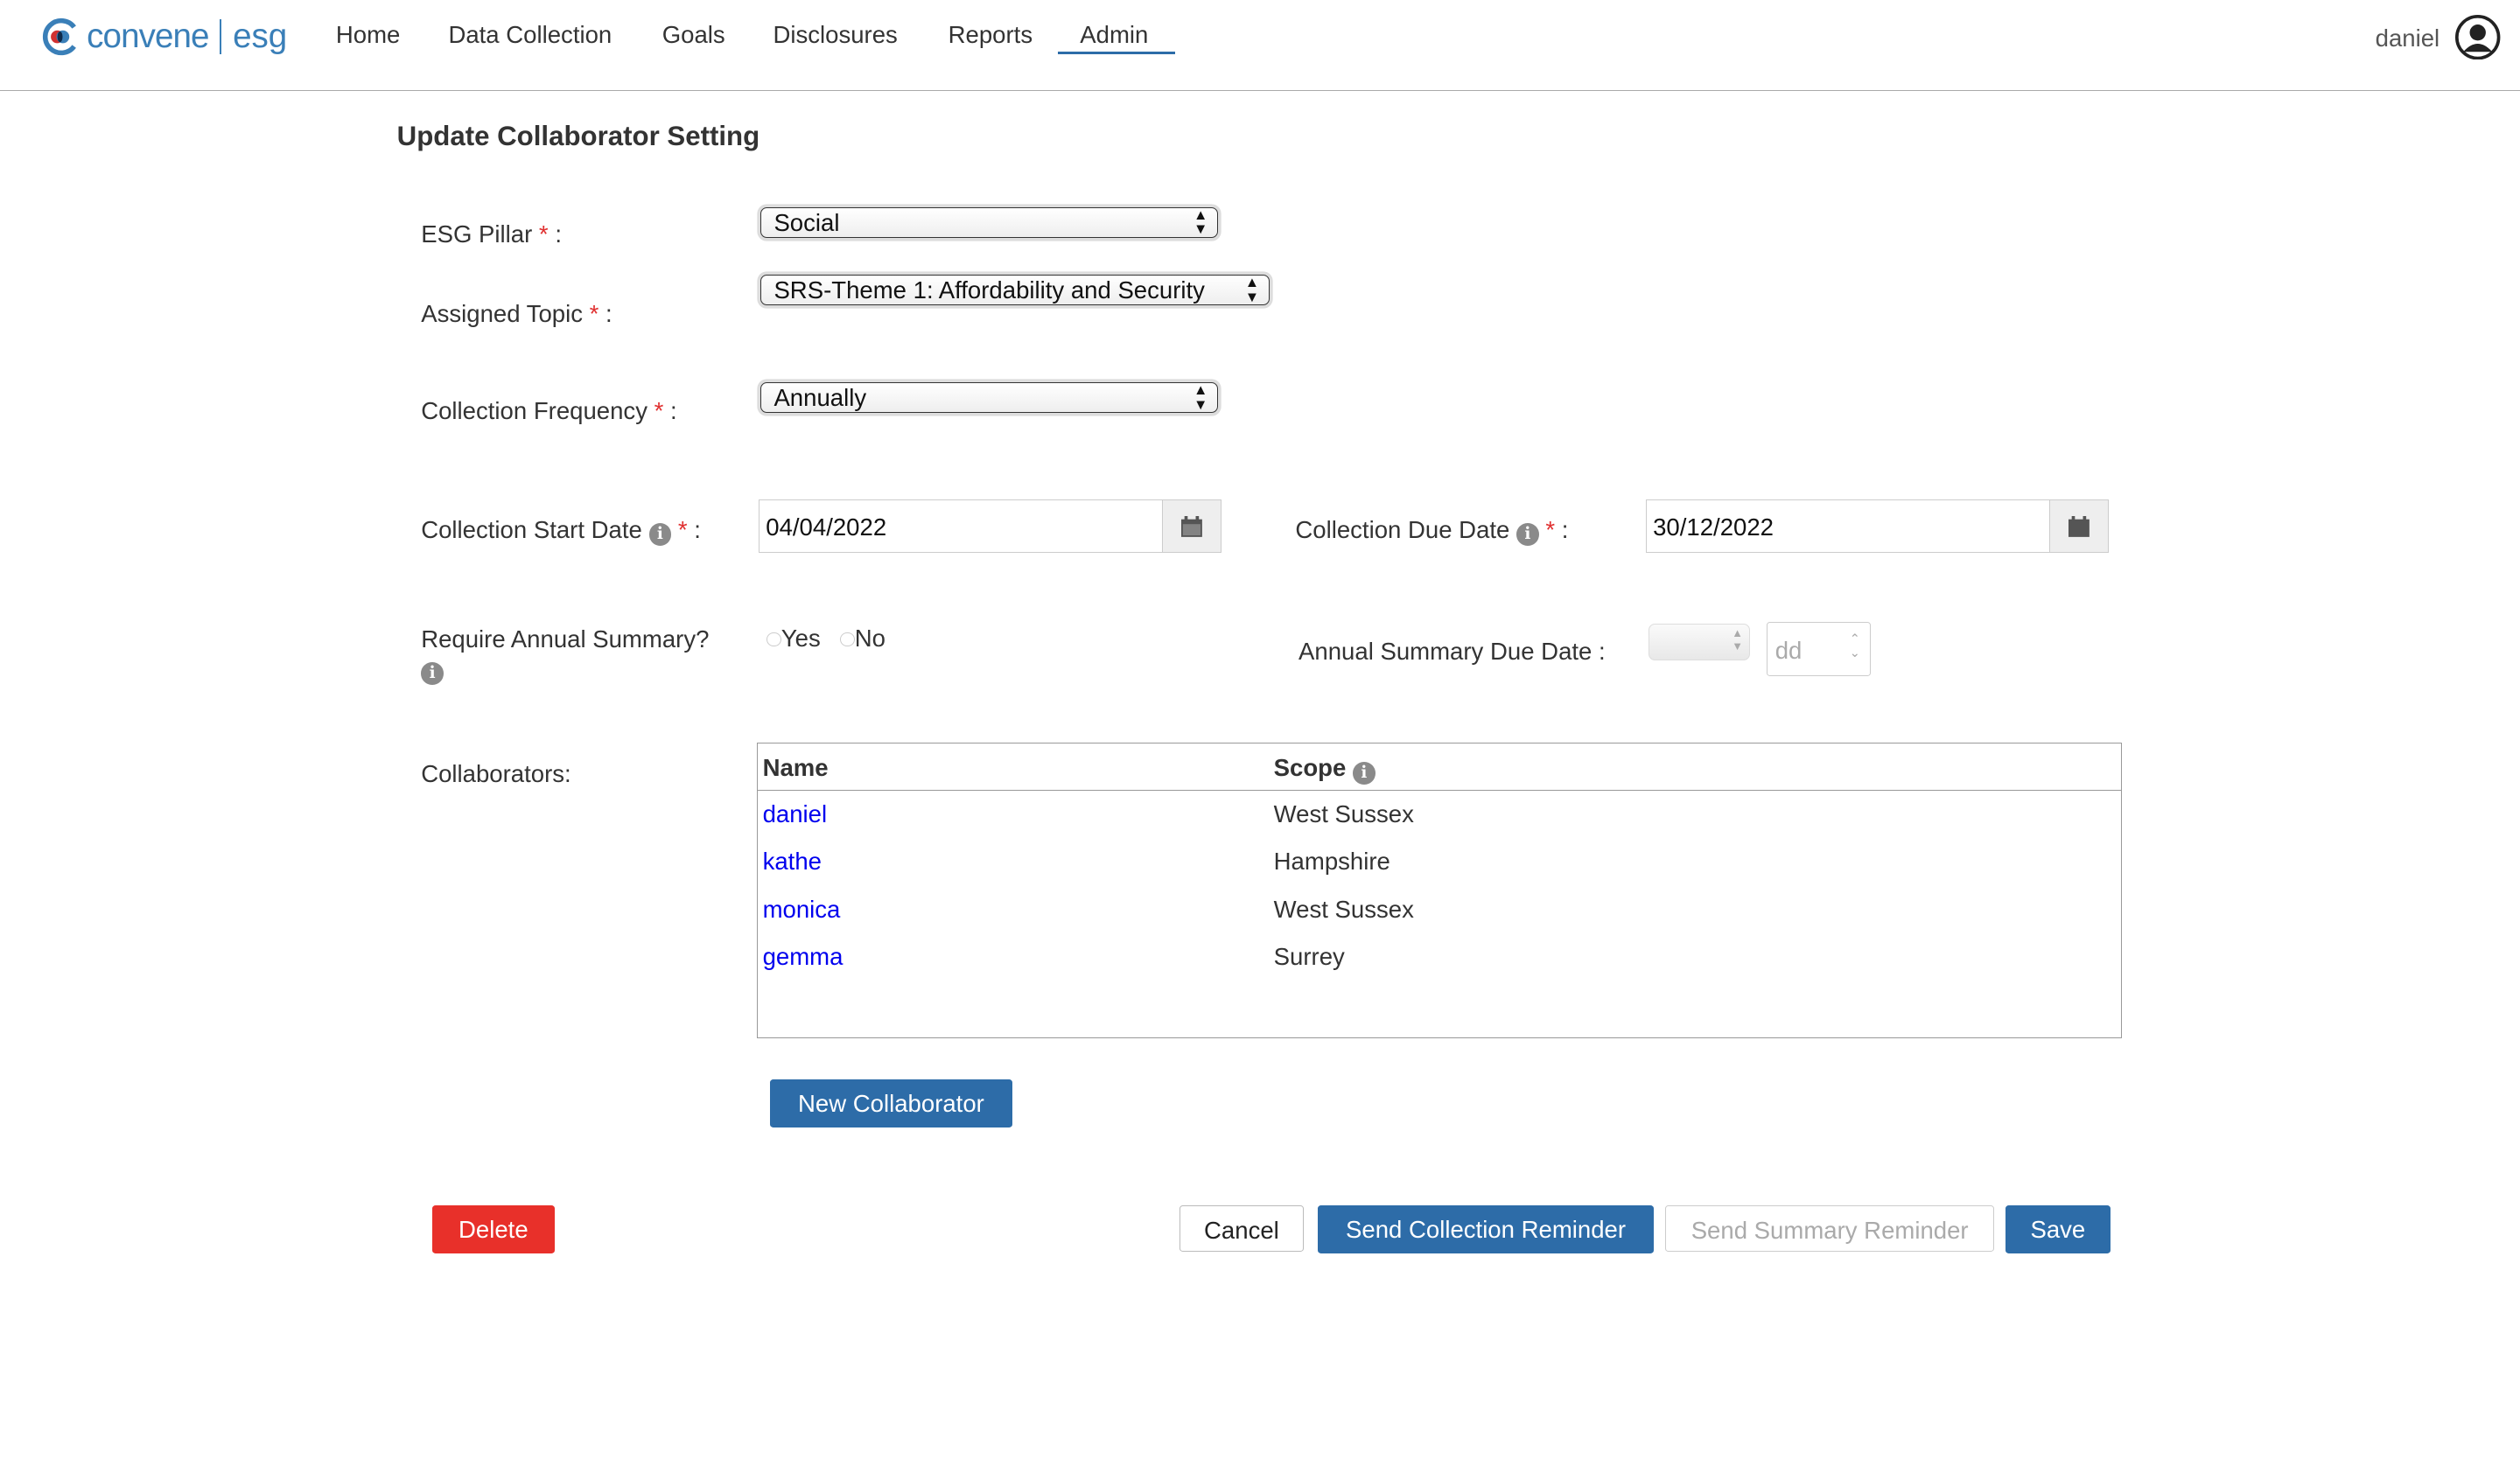  Describe the element at coordinates (530, 35) in the screenshot. I see `nav-data-collection: Data Collection` at that location.